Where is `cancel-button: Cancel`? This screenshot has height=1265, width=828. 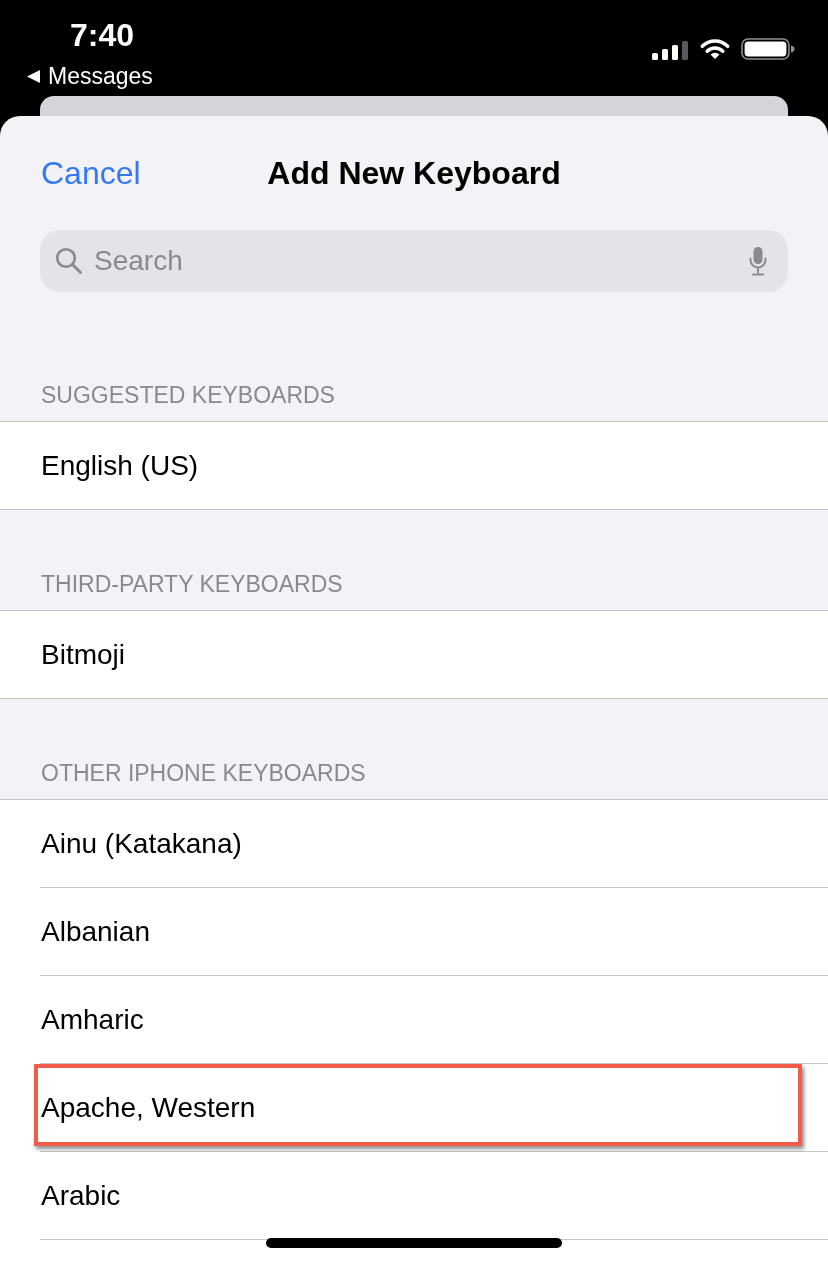 cancel-button: Cancel is located at coordinates (91, 173).